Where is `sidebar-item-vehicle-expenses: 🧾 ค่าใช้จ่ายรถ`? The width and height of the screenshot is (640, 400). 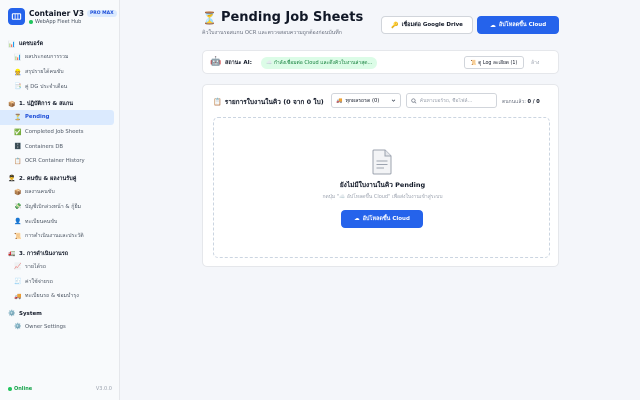 sidebar-item-vehicle-expenses: 🧾 ค่าใช้จ่ายรถ is located at coordinates (60, 281).